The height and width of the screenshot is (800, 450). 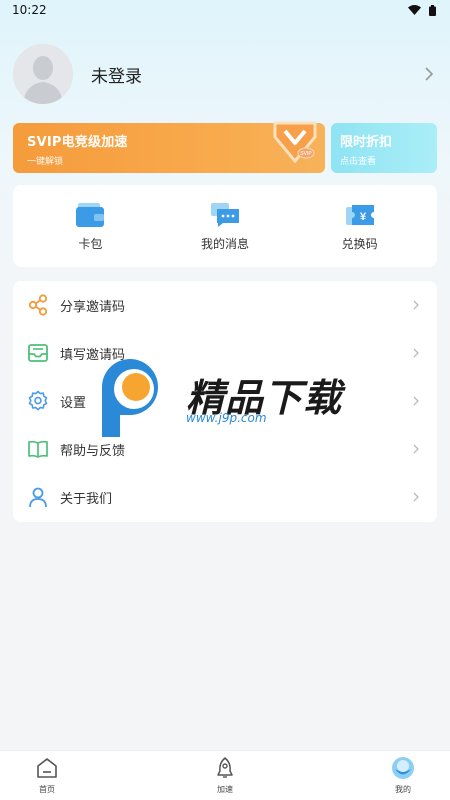 I want to click on tab-label: 首页, so click(x=47, y=789).